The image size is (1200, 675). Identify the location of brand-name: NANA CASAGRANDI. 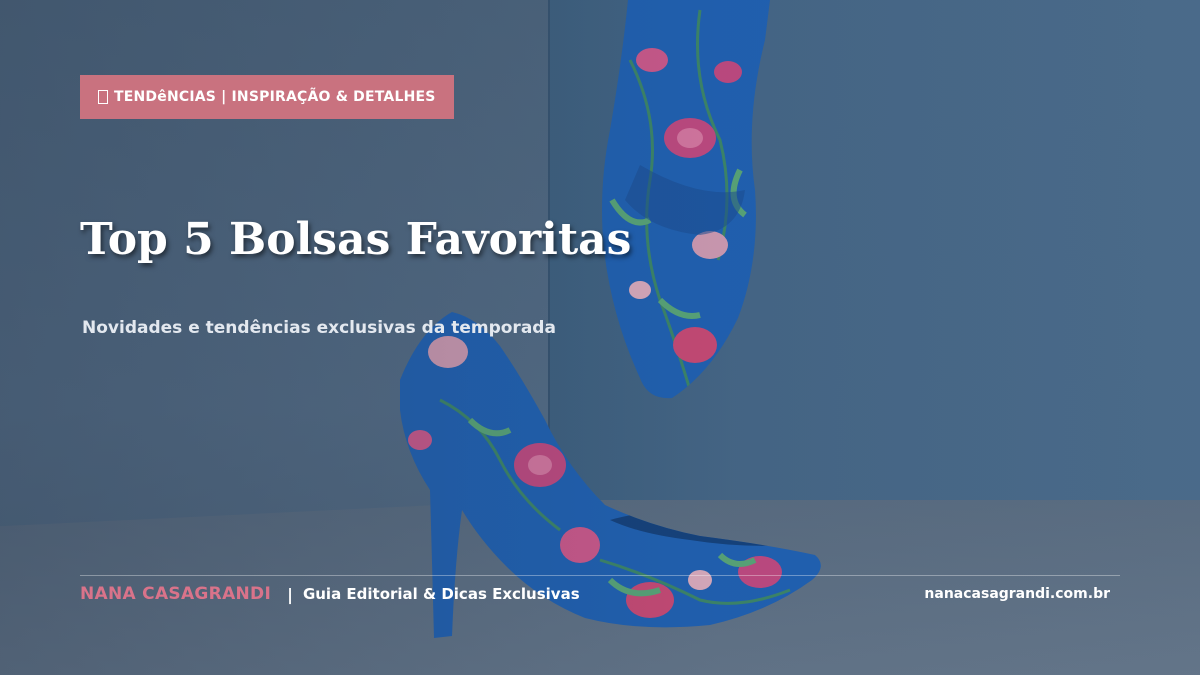
(175, 594).